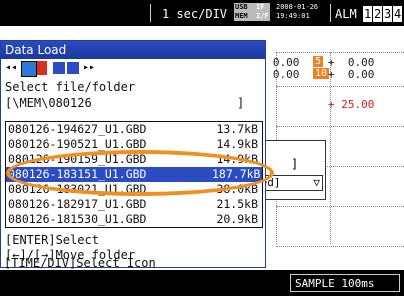 This screenshot has width=404, height=296. I want to click on if-top-label: IF, so click(260, 7).